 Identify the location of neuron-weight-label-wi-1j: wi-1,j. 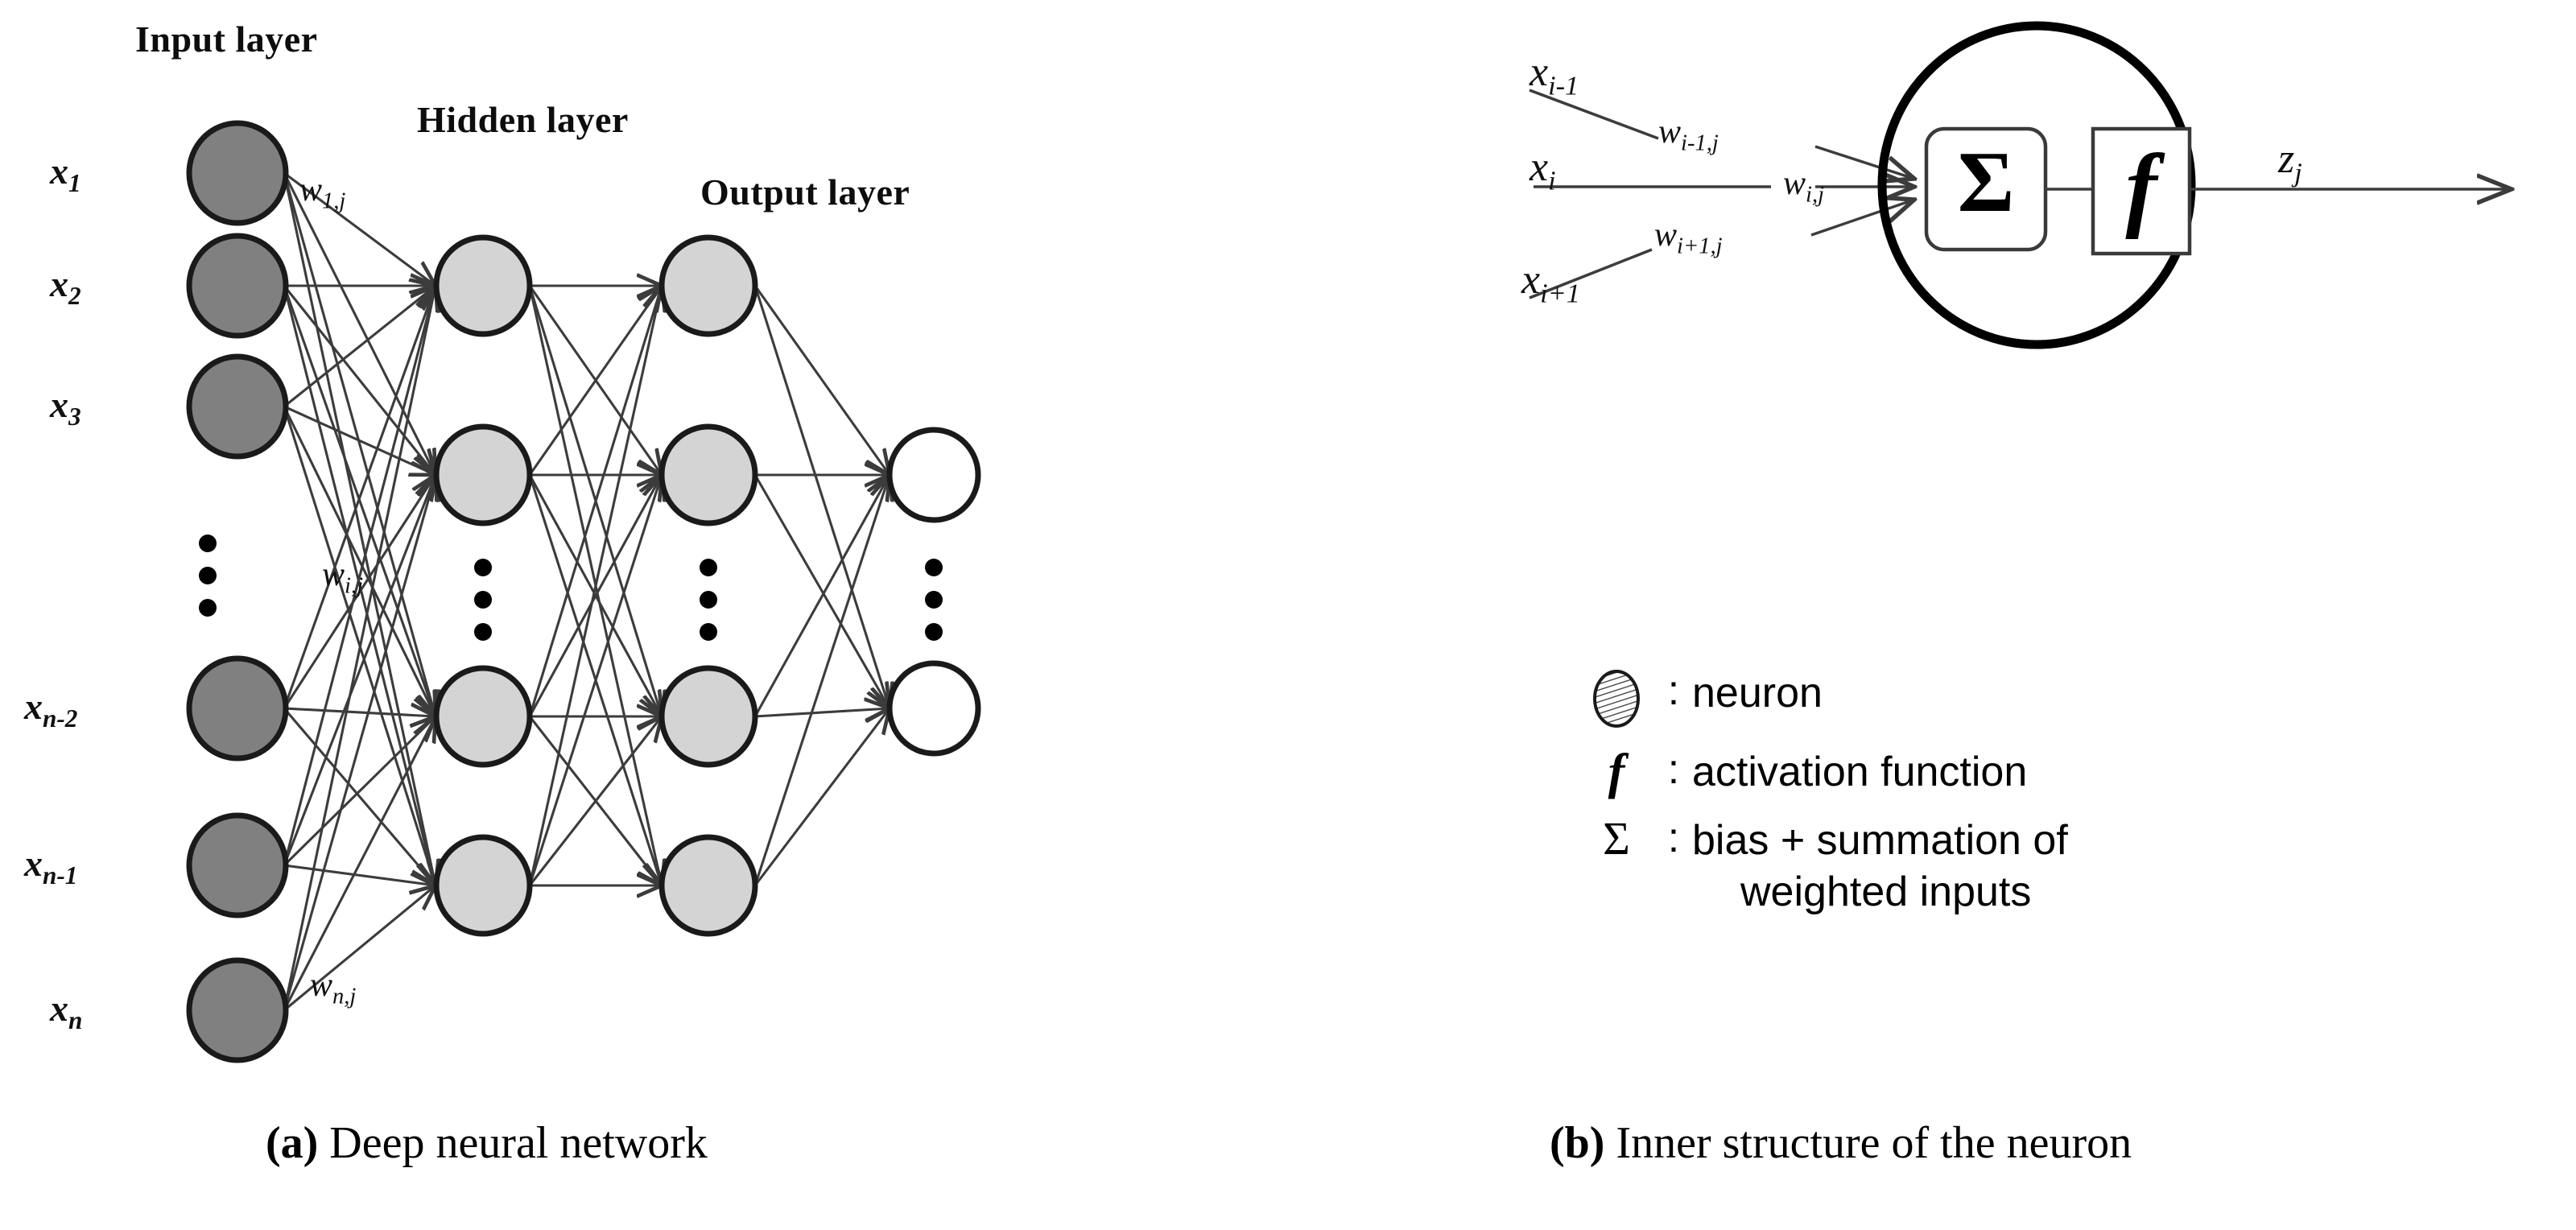
(1688, 134).